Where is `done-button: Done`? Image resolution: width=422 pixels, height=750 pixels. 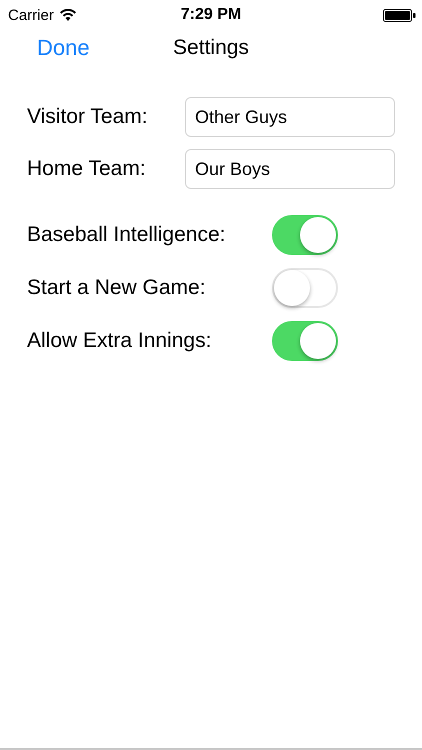
done-button: Done is located at coordinates (63, 48).